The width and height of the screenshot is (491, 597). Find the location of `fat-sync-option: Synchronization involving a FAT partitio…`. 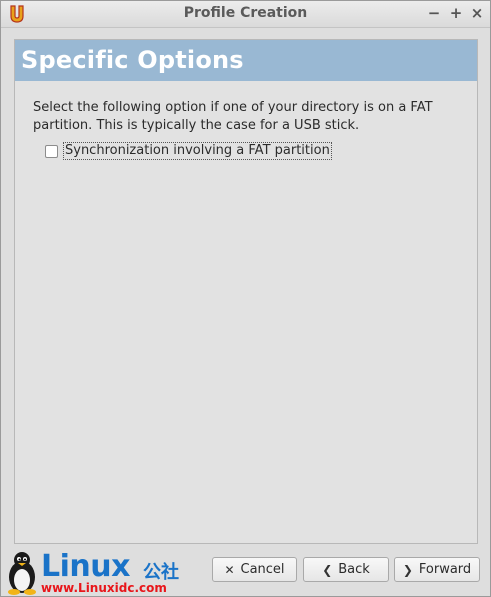

fat-sync-option: Synchronization involving a FAT partitio… is located at coordinates (188, 151).